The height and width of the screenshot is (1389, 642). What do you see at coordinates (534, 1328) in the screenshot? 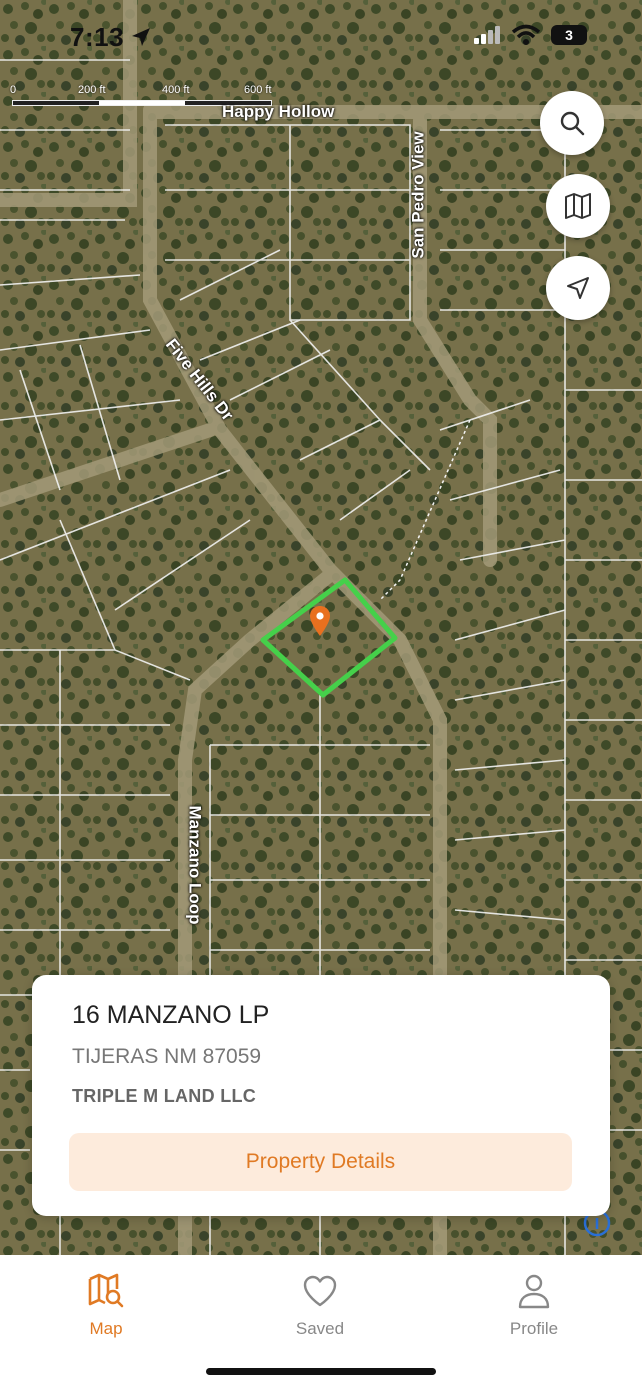
I see `tab-label-profile: Profile` at bounding box center [534, 1328].